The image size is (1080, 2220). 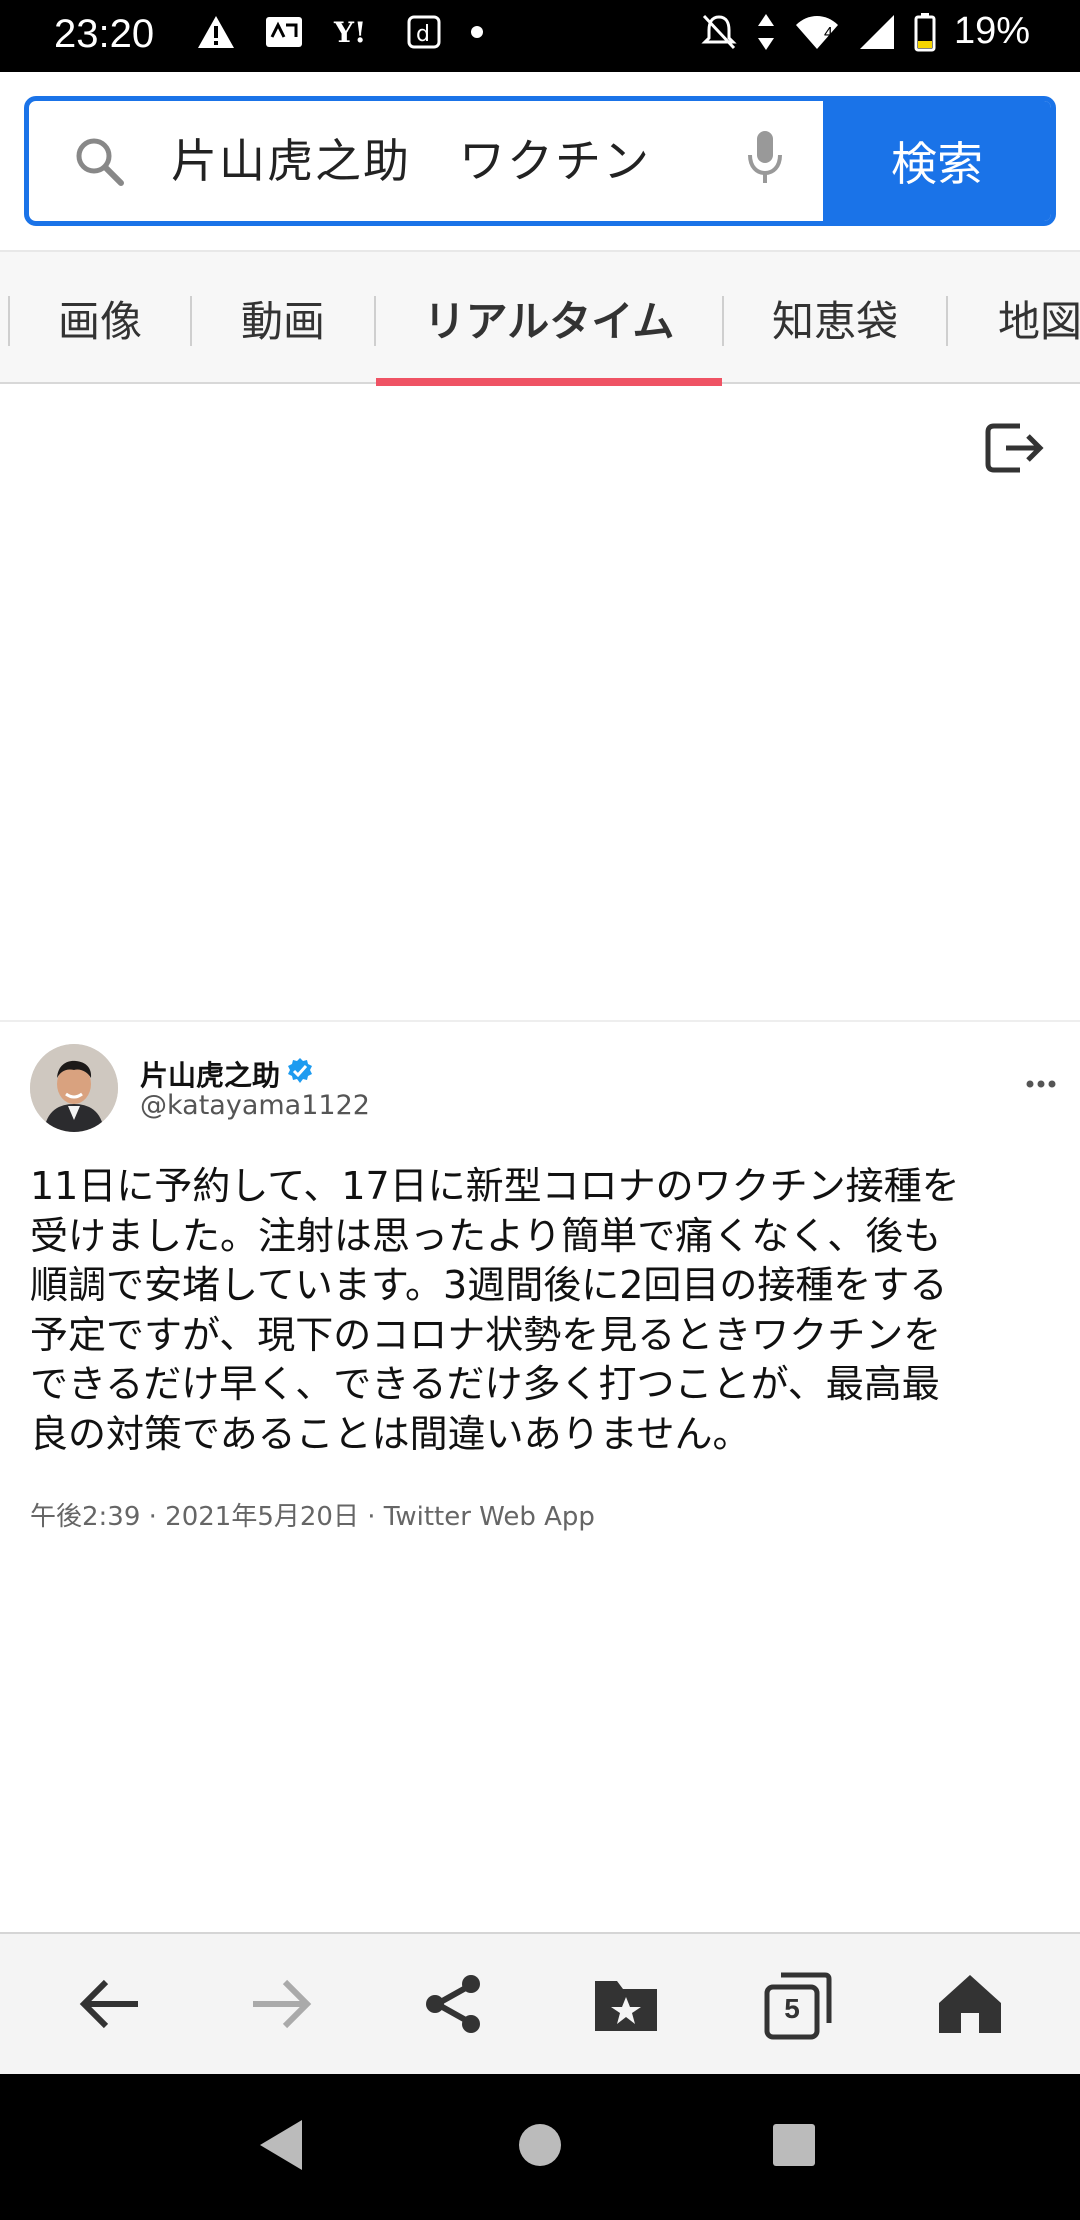 I want to click on tab-label: 画像, so click(x=99, y=321).